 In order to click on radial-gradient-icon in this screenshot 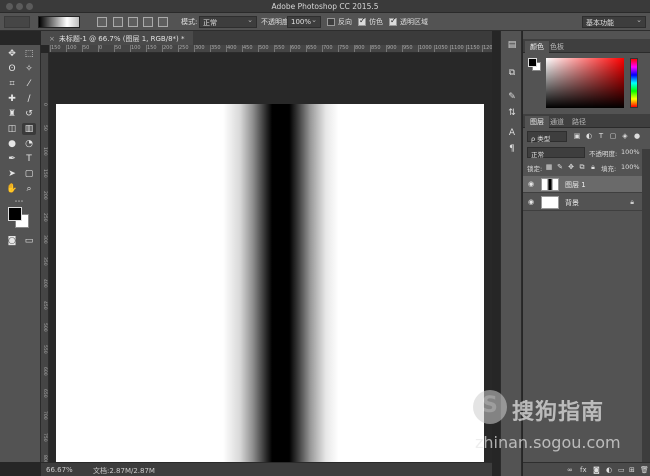, I will do `click(118, 22)`.